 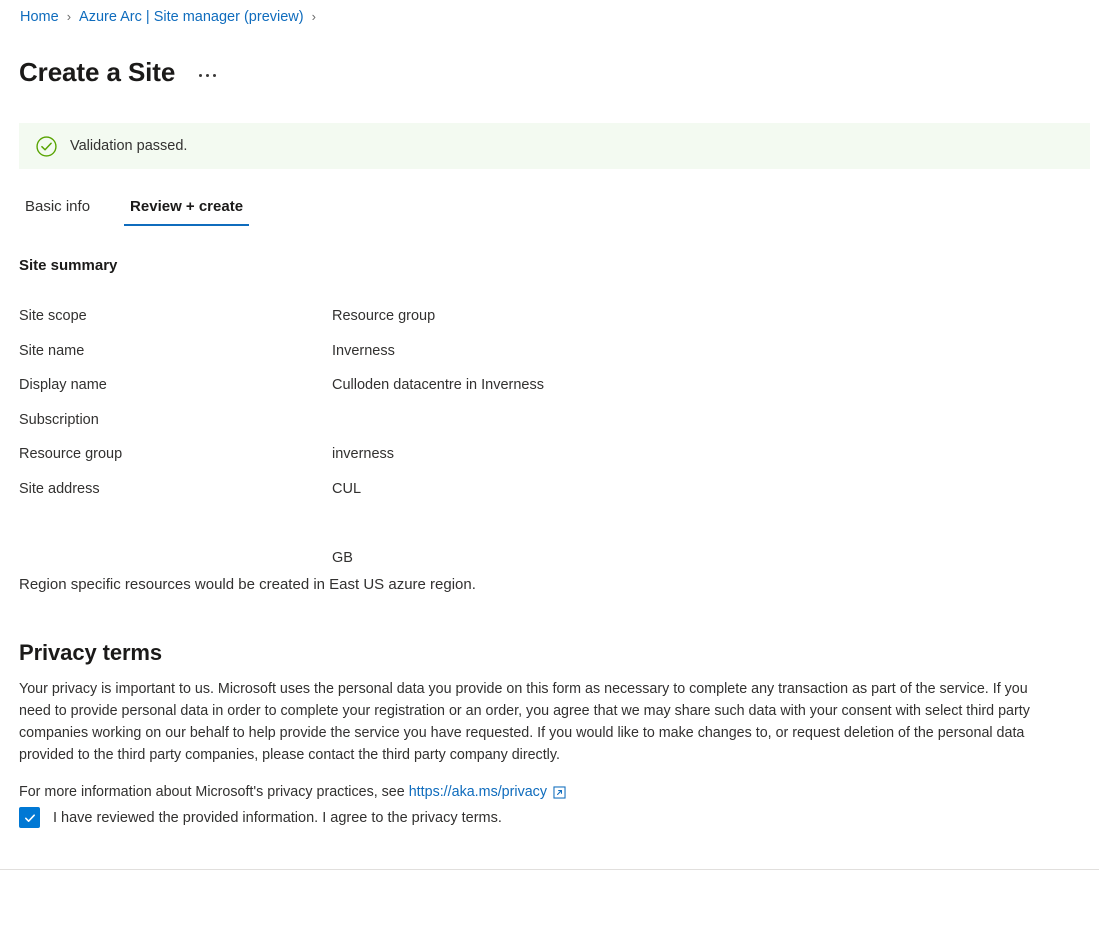 What do you see at coordinates (97, 72) in the screenshot?
I see `page-title: Create a Site` at bounding box center [97, 72].